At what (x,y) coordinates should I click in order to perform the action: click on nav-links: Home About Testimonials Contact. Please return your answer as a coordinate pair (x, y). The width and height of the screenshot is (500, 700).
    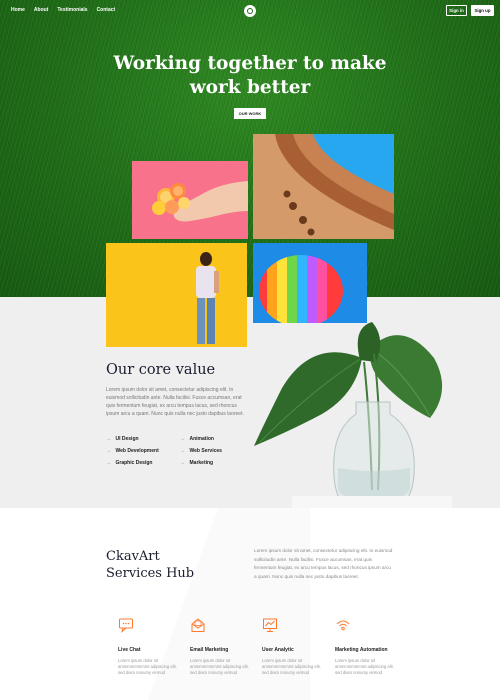
    Looking at the image, I should click on (63, 10).